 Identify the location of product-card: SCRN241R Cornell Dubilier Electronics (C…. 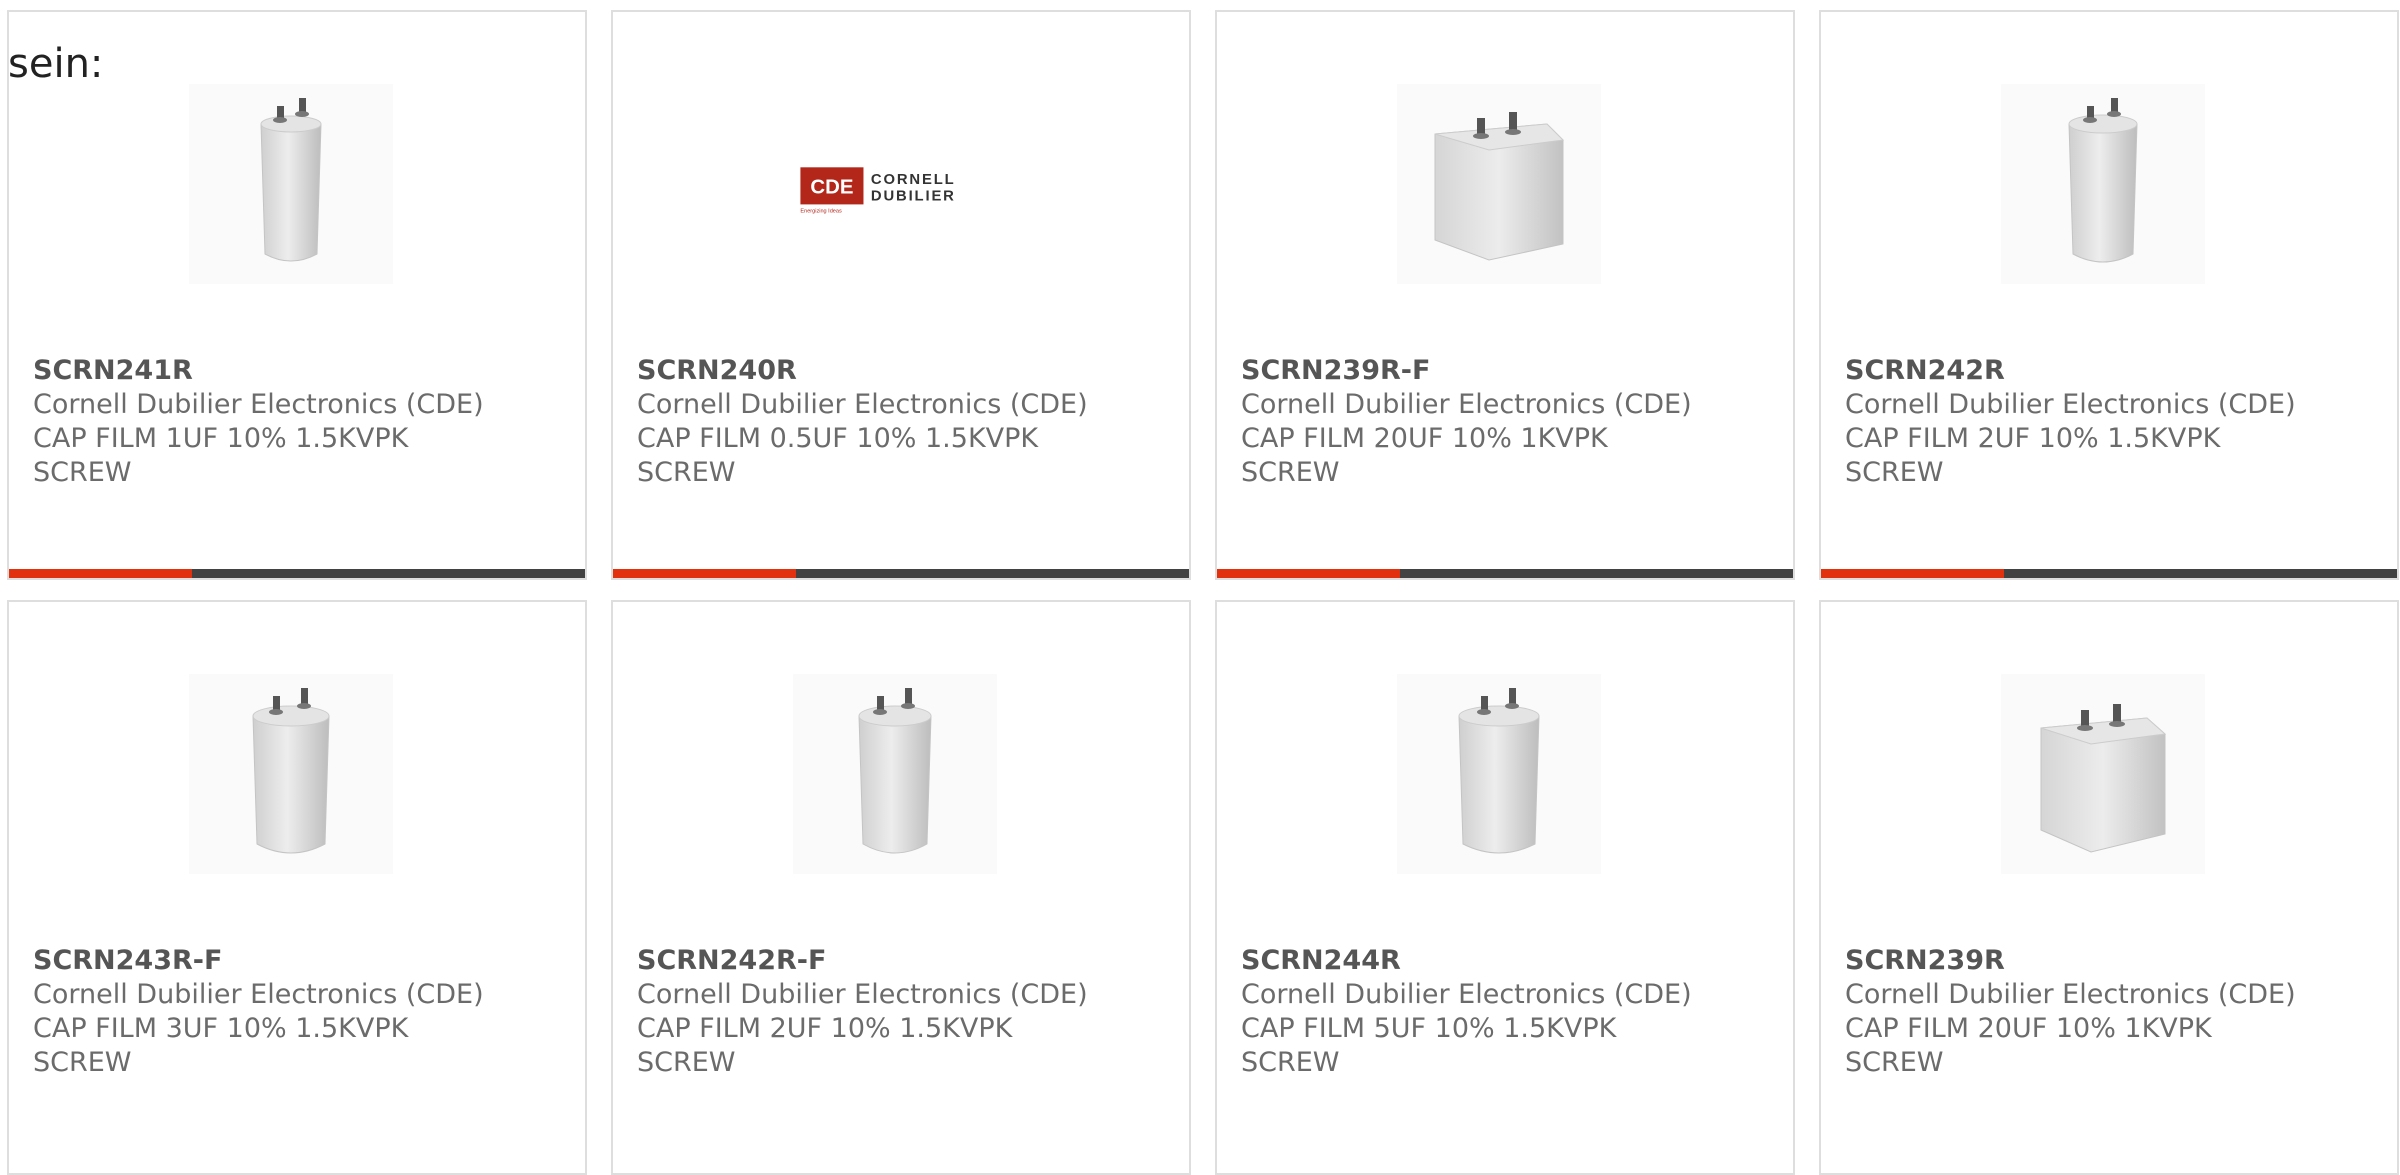
(297, 295).